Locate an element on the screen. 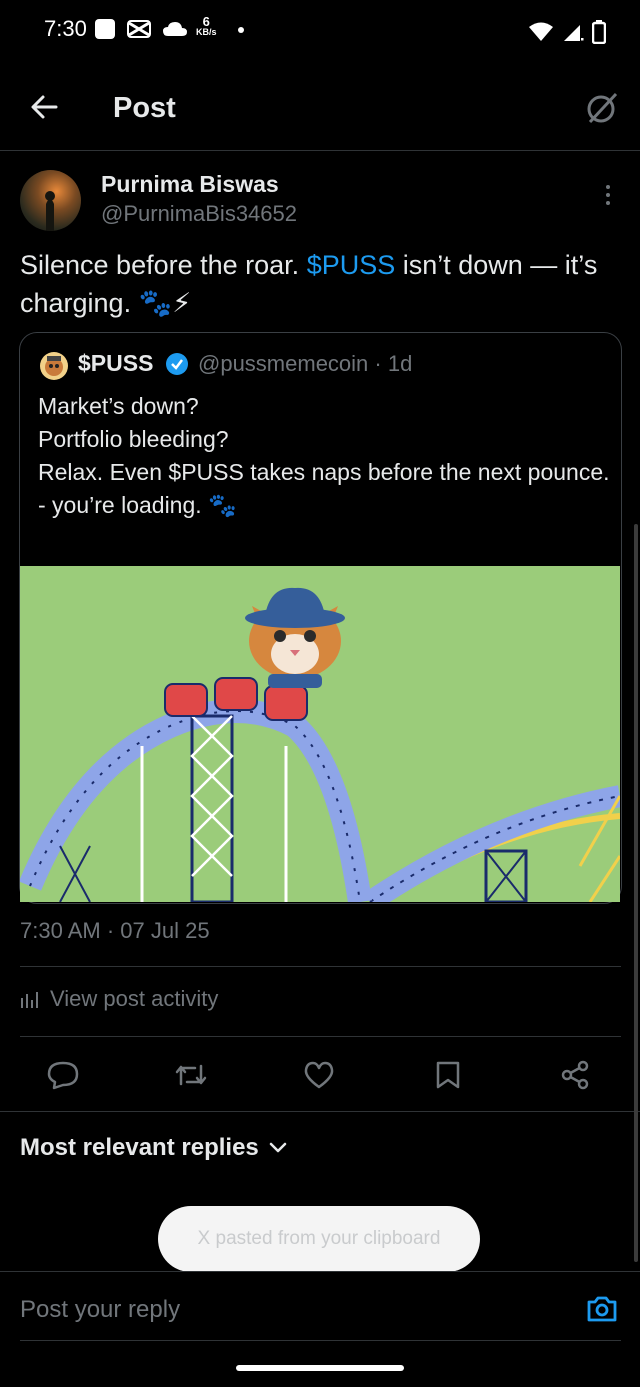 The height and width of the screenshot is (1387, 640). status-right-icons is located at coordinates (567, 32).